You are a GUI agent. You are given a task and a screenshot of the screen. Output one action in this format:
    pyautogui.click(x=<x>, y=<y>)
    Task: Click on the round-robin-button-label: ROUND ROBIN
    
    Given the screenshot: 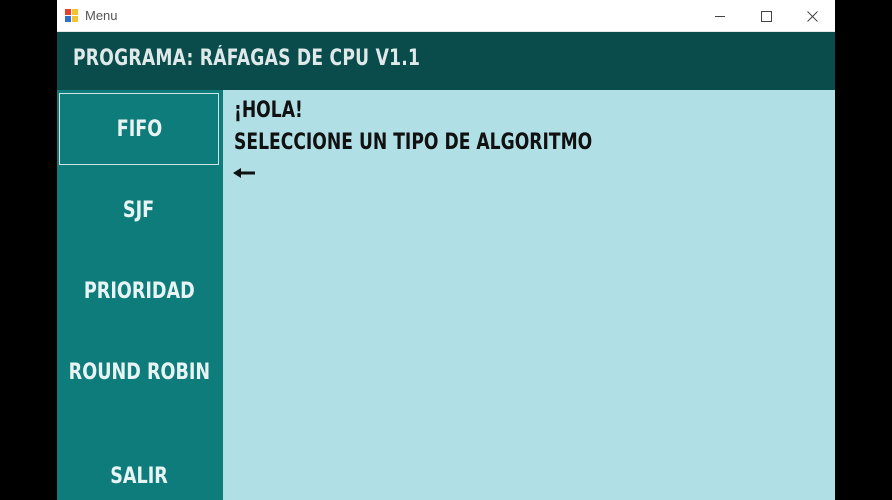 What is the action you would take?
    pyautogui.click(x=139, y=372)
    